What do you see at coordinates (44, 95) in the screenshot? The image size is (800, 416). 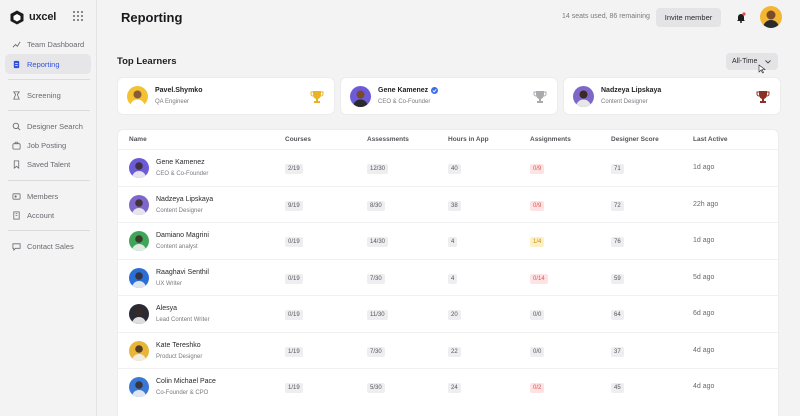 I see `sidebar-item-label: Screening` at bounding box center [44, 95].